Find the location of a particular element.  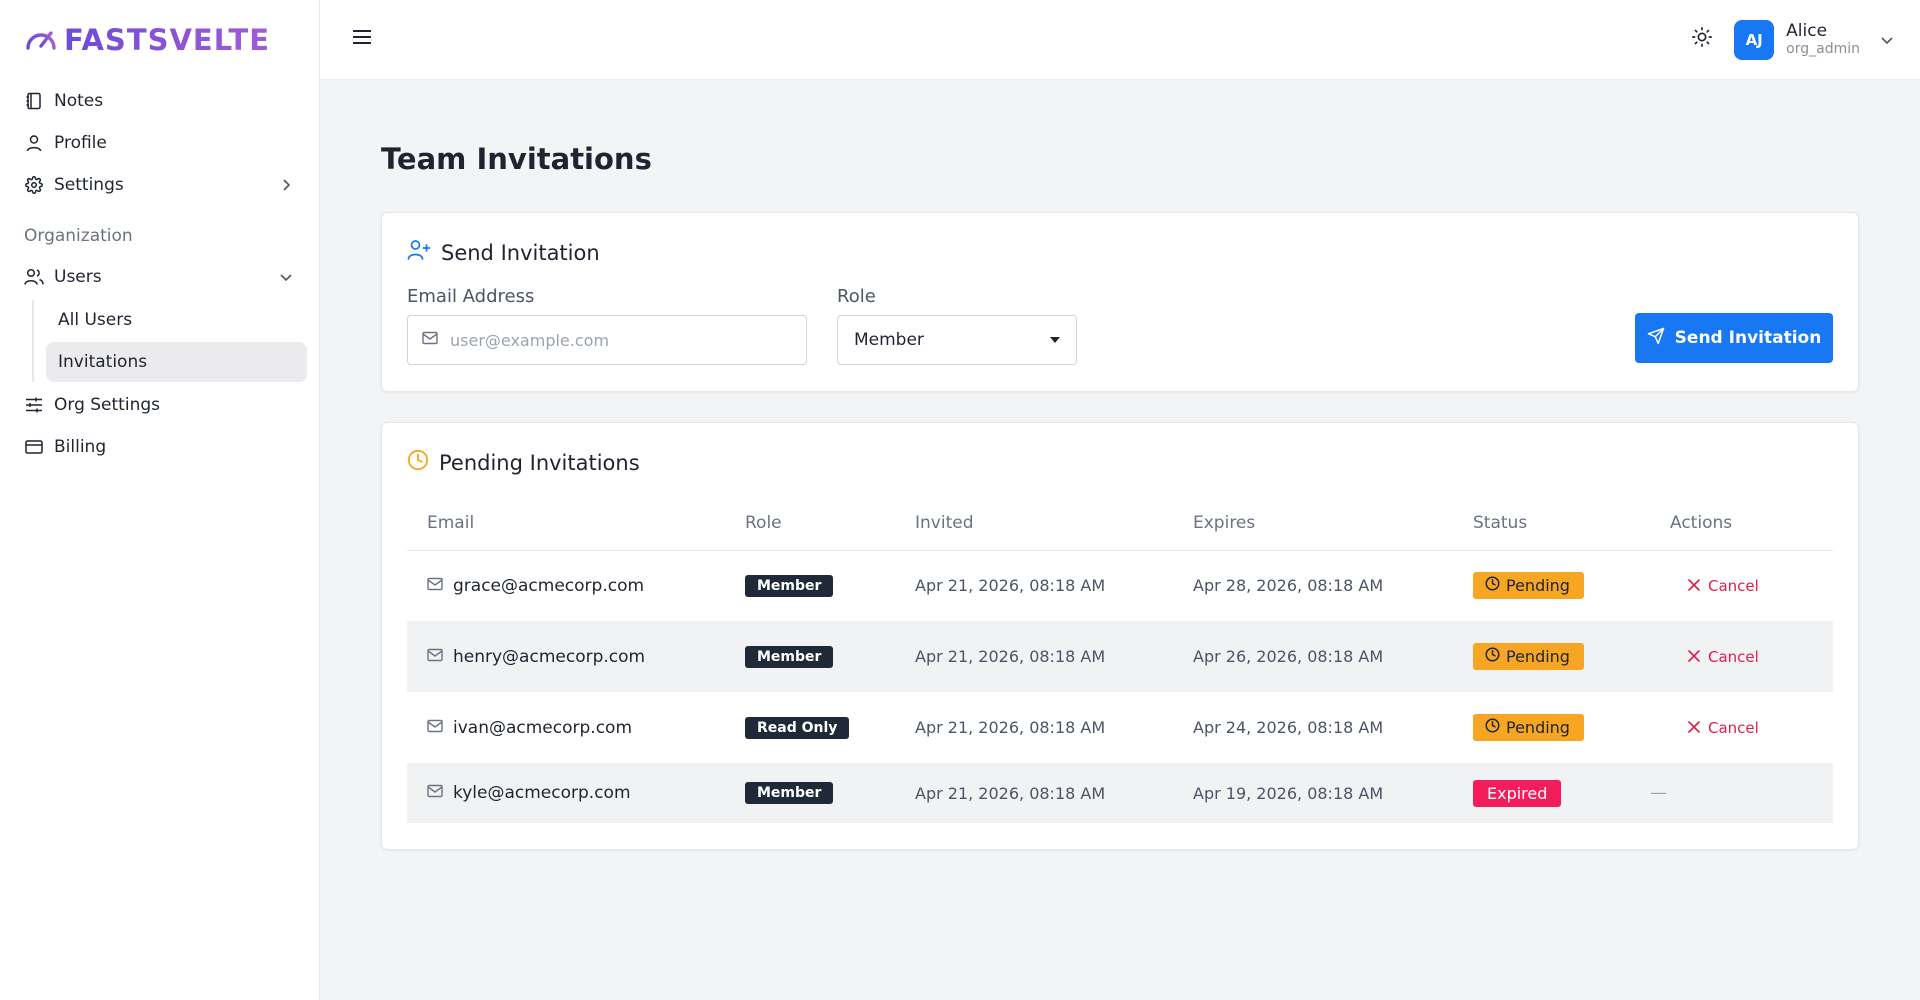

brand-logo: FASTSVELTE is located at coordinates (159, 40).